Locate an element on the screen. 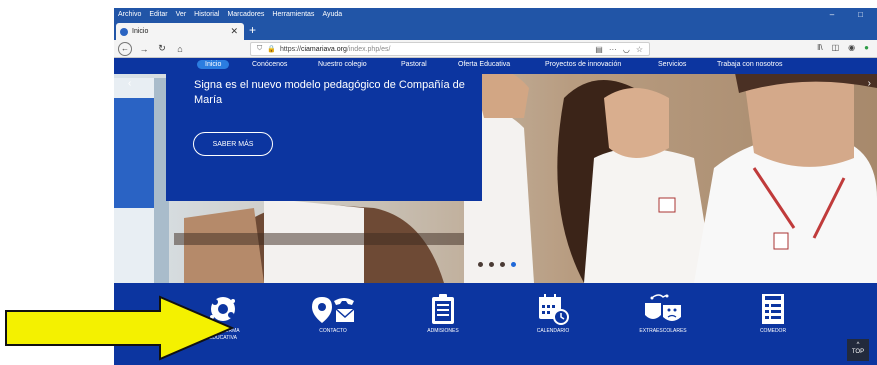 Image resolution: width=877 pixels, height=365 pixels. quick-link-contacto: CONTACTO is located at coordinates (333, 314).